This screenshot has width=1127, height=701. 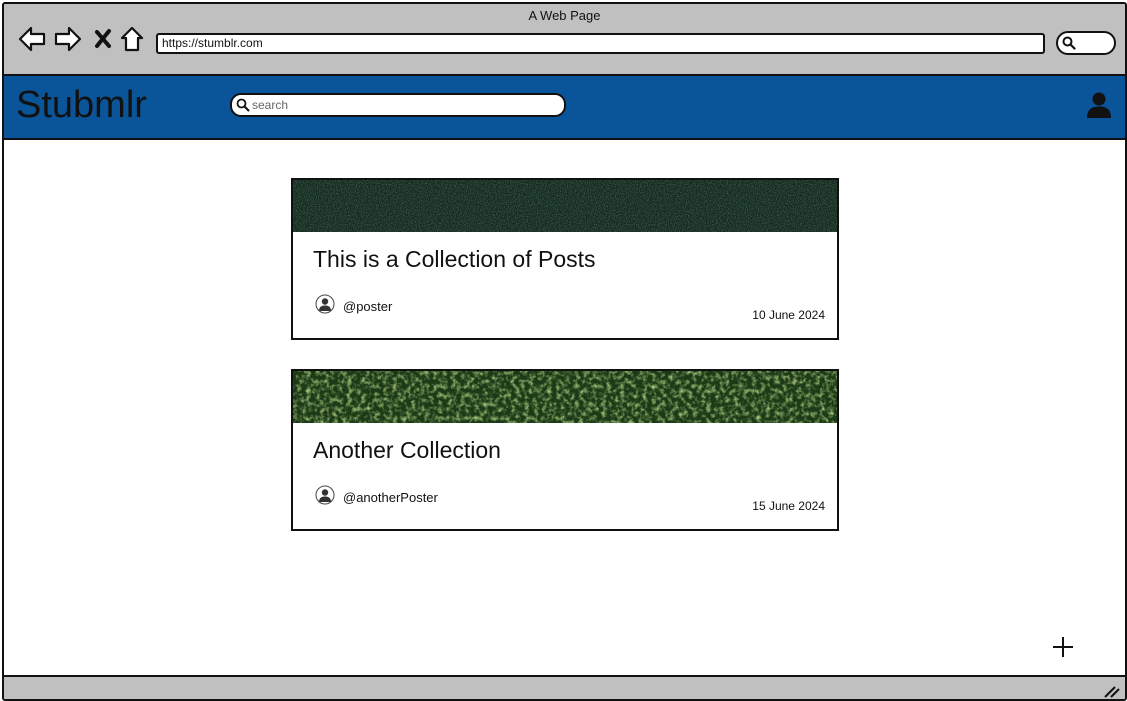 I want to click on user-icon, so click(x=1099, y=105).